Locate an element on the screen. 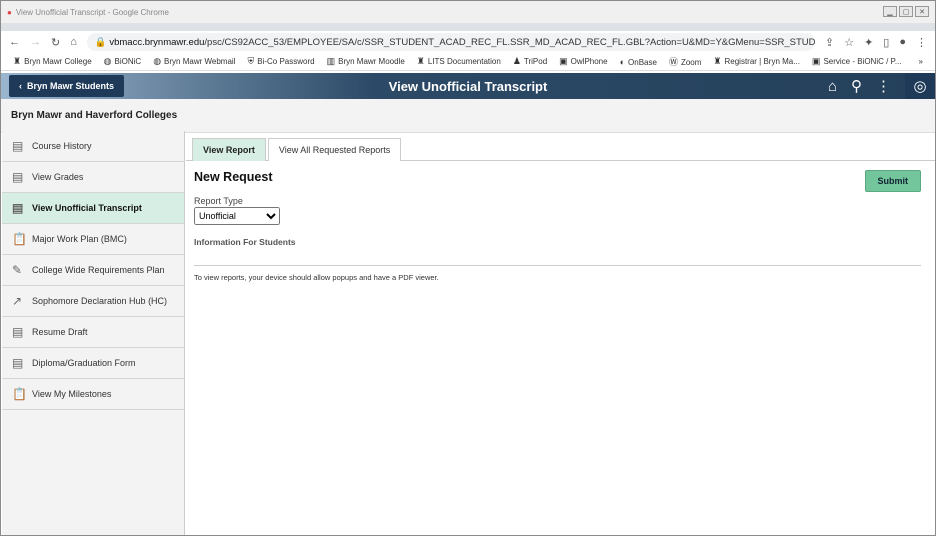  star-icon: ☆ is located at coordinates (849, 42).